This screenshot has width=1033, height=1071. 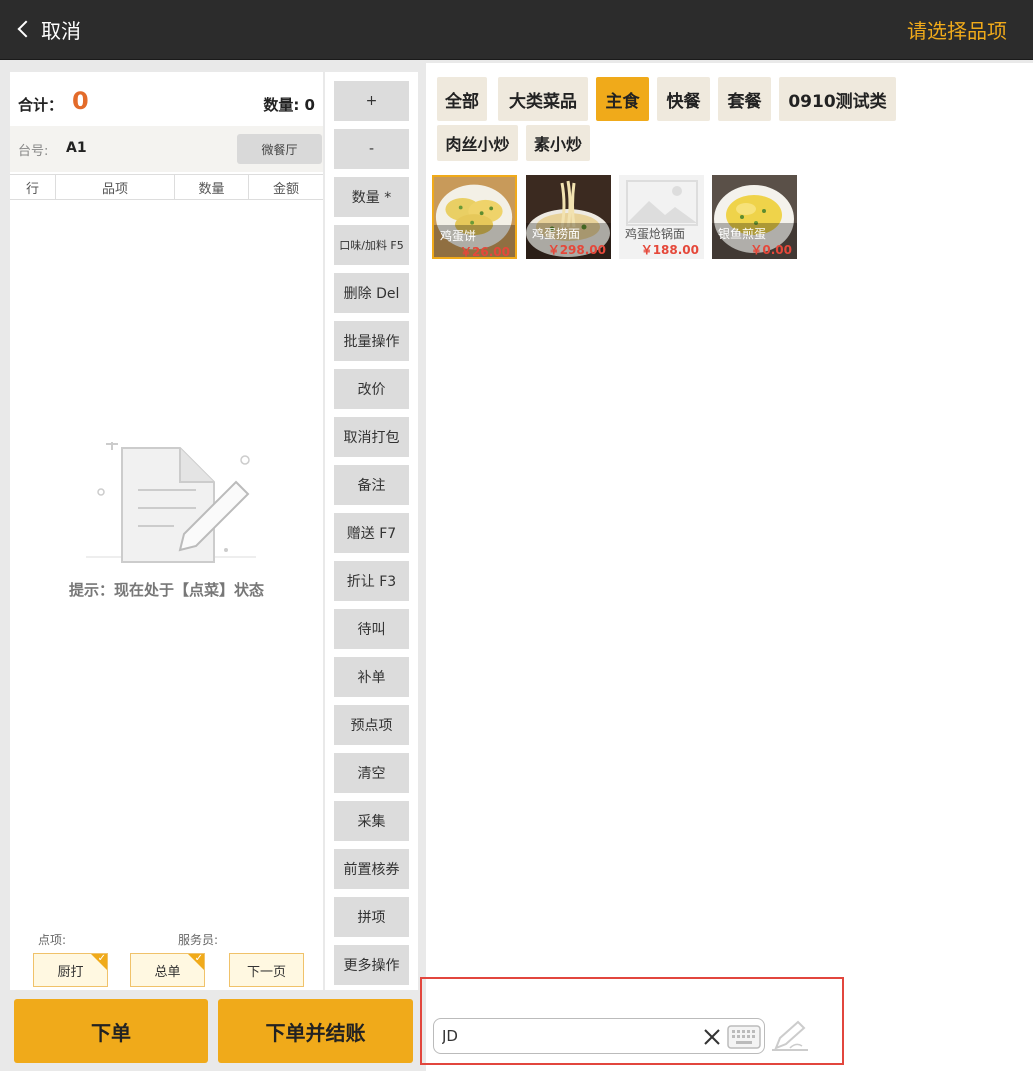 I want to click on category-shredded-pork-stirfry: 肉丝小炒, so click(x=477, y=143).